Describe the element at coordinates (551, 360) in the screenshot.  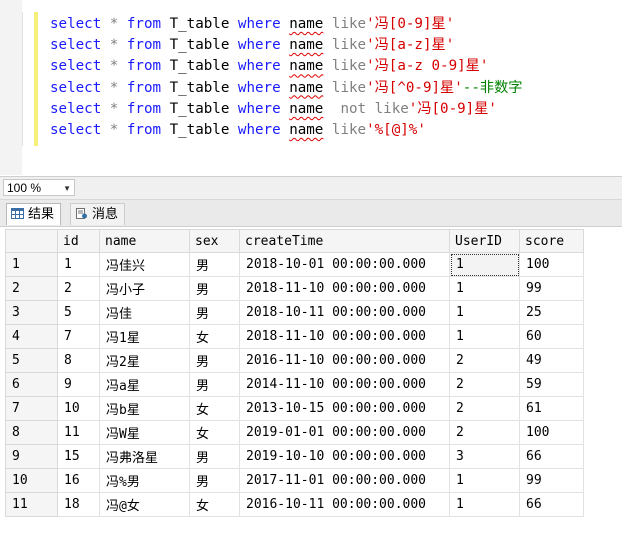
I see `cell-score: 49` at that location.